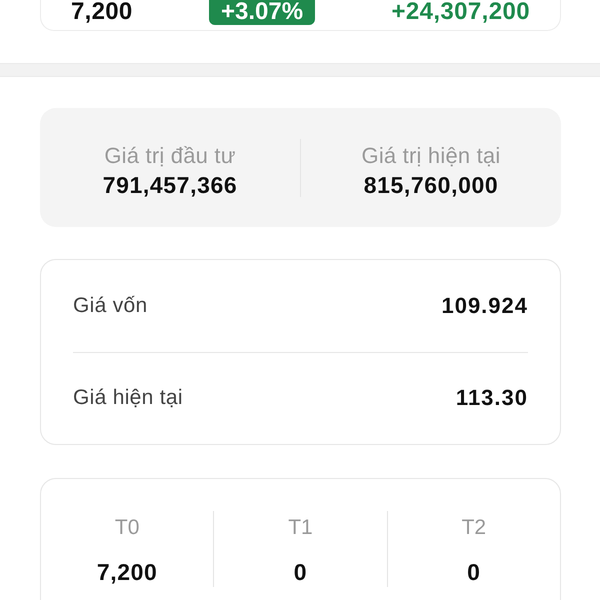 Image resolution: width=600 pixels, height=600 pixels. Describe the element at coordinates (300, 528) in the screenshot. I see `settlement-label: T1` at that location.